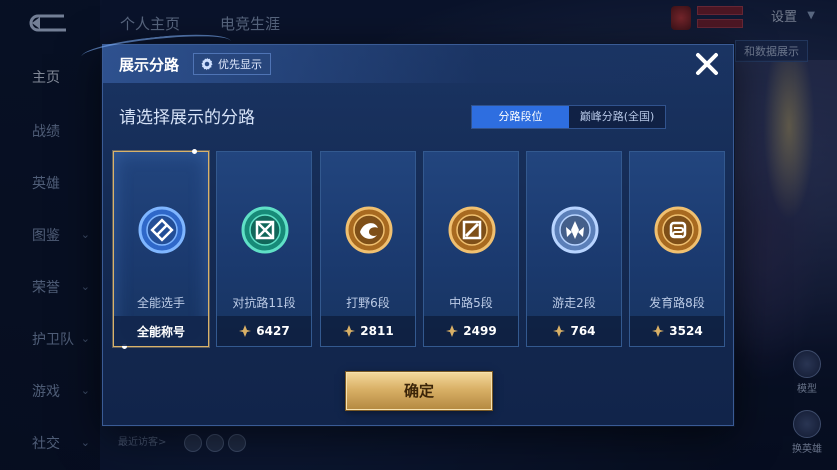 The image size is (837, 470). What do you see at coordinates (377, 331) in the screenshot?
I see `lane-card-footer-text: 2811` at bounding box center [377, 331].